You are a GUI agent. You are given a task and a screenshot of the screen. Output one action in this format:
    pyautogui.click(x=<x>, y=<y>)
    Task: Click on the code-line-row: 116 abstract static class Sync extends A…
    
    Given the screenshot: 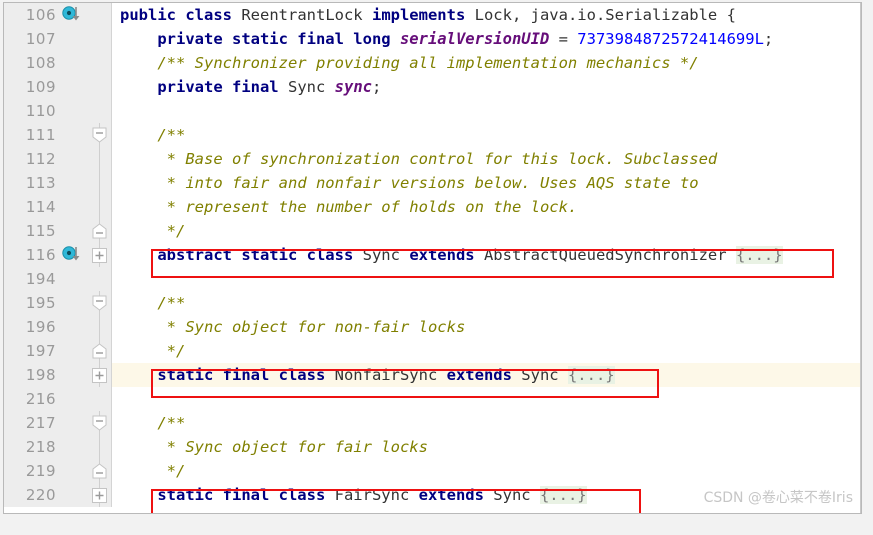 What is the action you would take?
    pyautogui.click(x=432, y=255)
    